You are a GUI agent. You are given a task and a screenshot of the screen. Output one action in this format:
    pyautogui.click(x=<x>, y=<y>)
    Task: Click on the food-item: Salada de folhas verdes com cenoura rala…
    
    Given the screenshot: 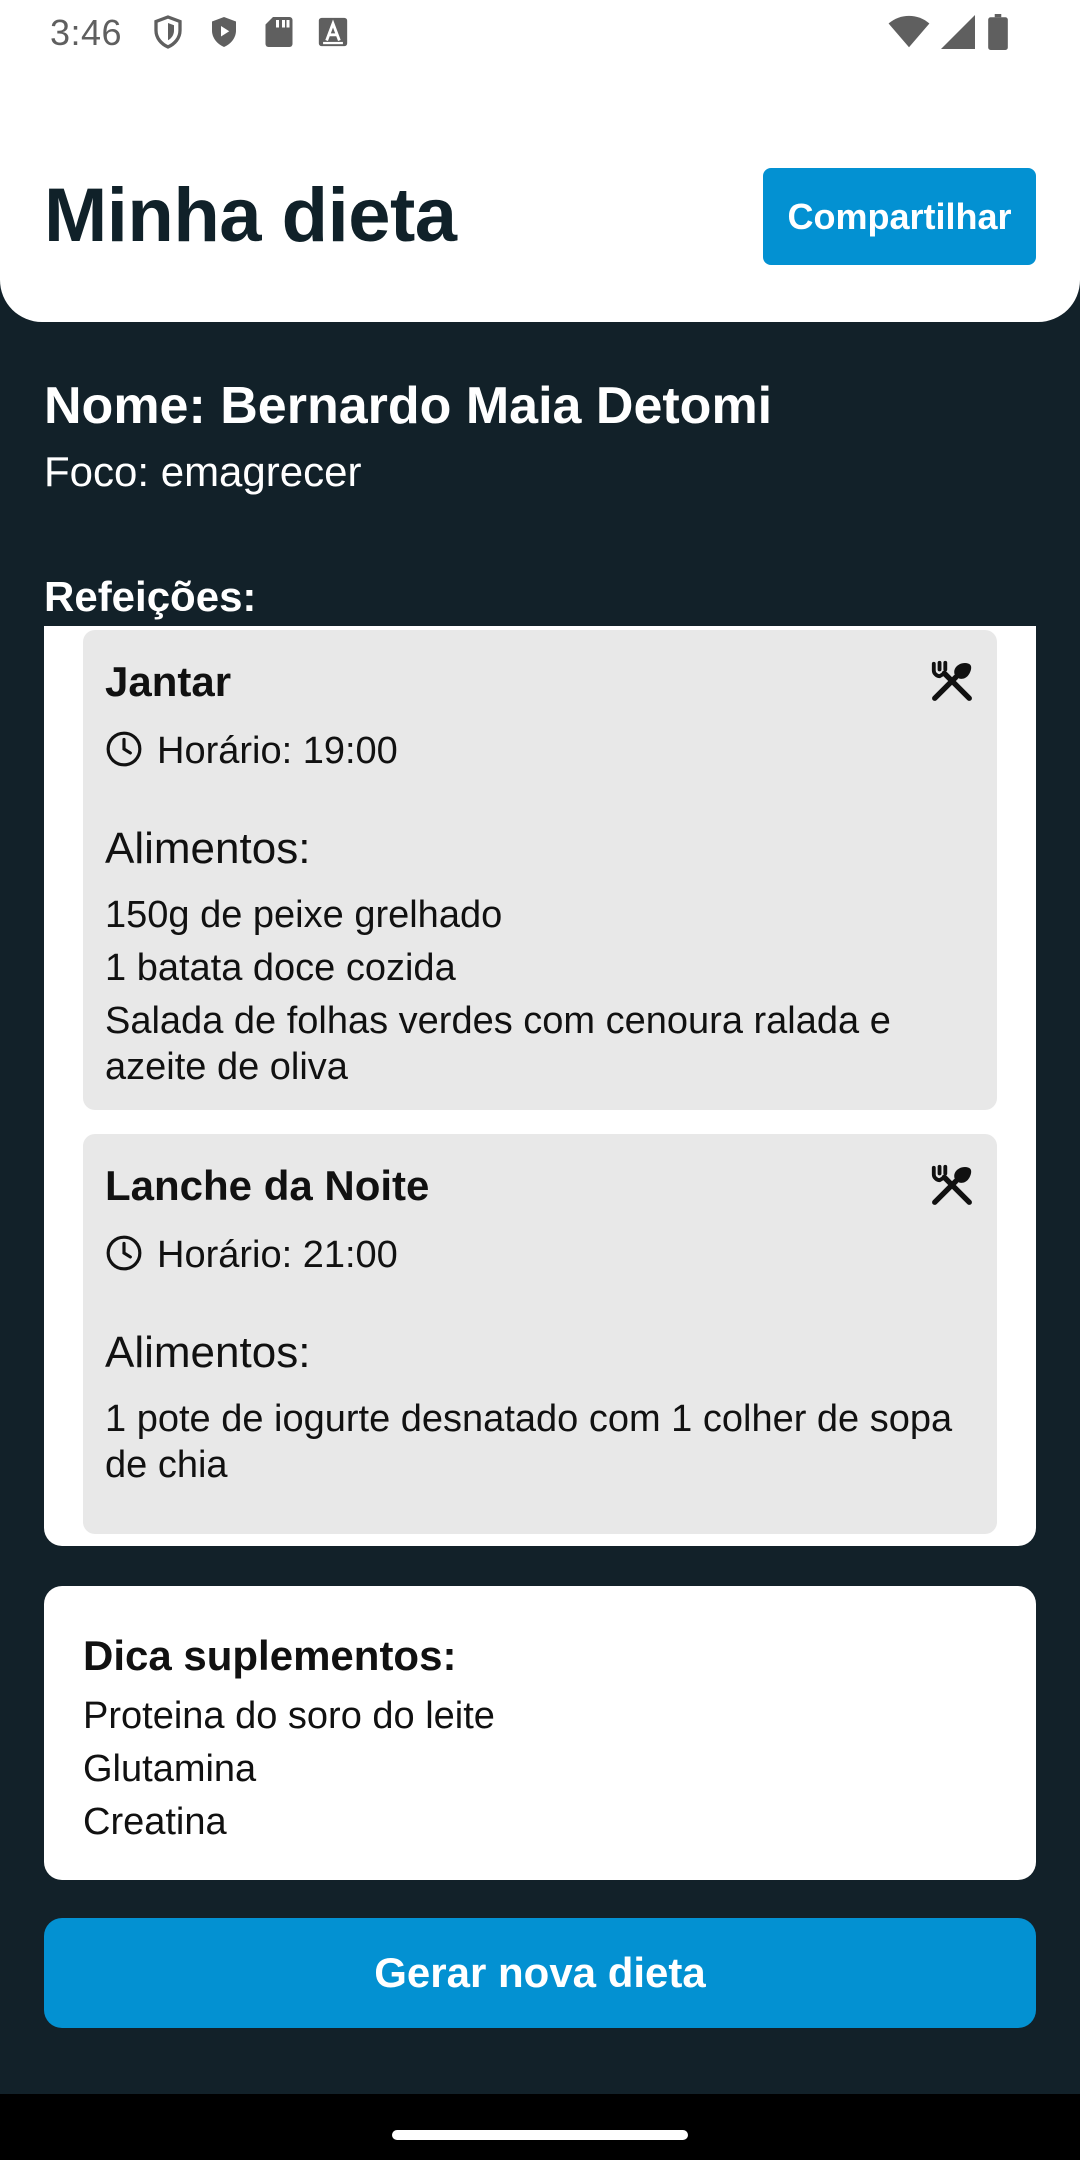 What is the action you would take?
    pyautogui.click(x=498, y=1044)
    